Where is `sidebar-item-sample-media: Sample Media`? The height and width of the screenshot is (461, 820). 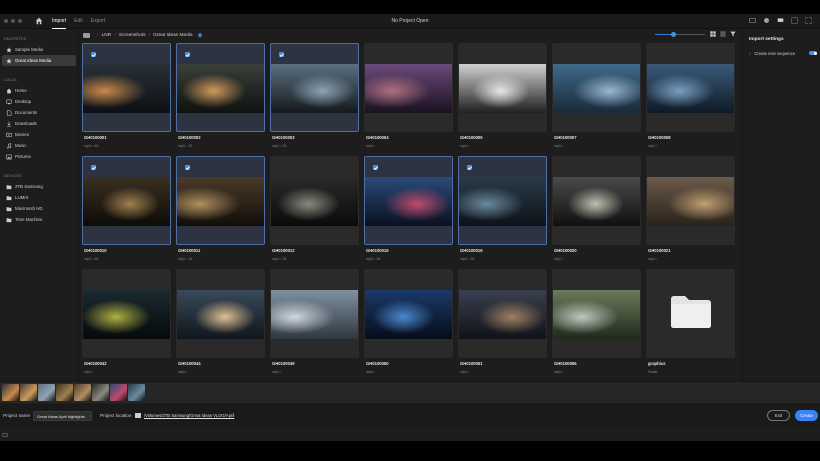
sidebar-item-sample-media: Sample Media is located at coordinates (39, 49).